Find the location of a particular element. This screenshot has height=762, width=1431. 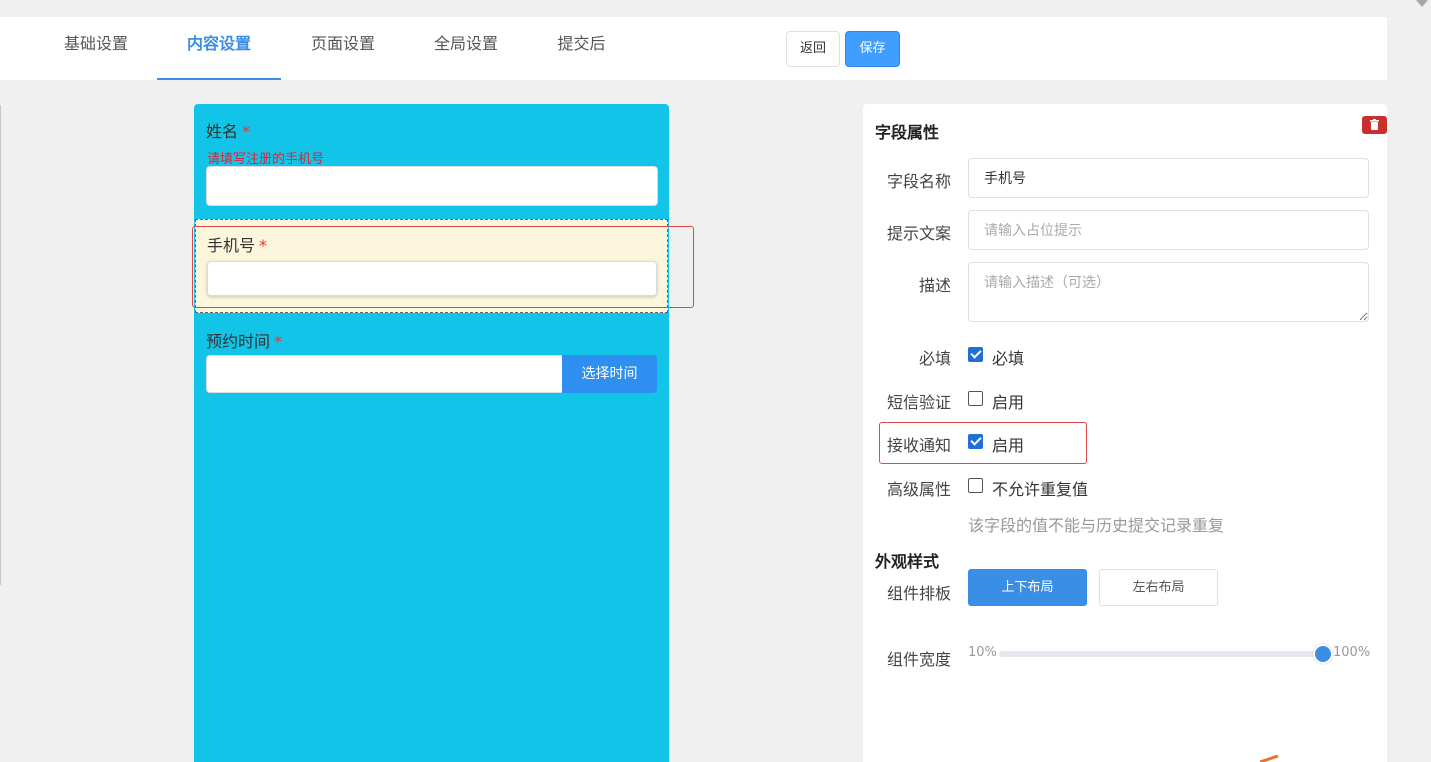

choose-time-button: 选择时间 is located at coordinates (609, 374).